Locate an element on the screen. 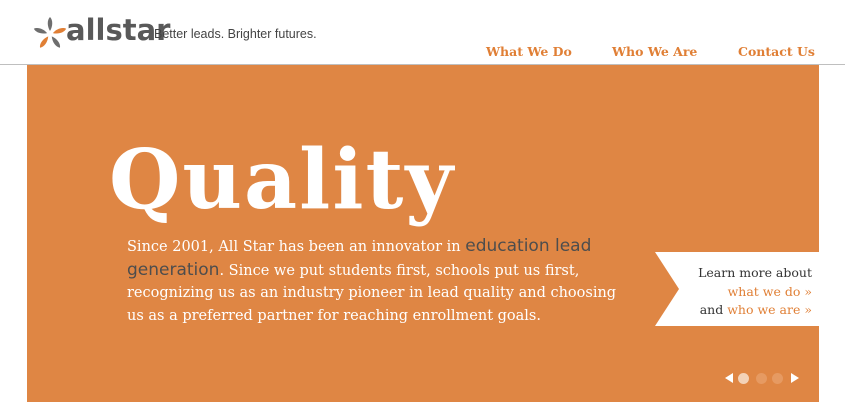 Image resolution: width=845 pixels, height=403 pixels. hero-title: Quality is located at coordinates (282, 180).